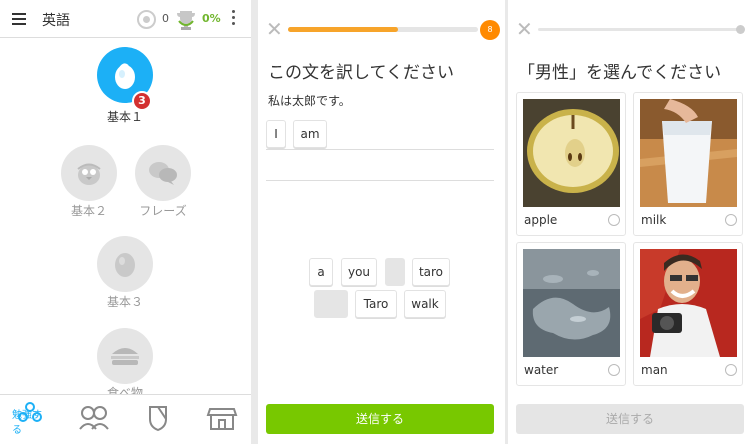 This screenshot has height=444, width=756. I want to click on skill-label: 基本１, so click(124, 117).